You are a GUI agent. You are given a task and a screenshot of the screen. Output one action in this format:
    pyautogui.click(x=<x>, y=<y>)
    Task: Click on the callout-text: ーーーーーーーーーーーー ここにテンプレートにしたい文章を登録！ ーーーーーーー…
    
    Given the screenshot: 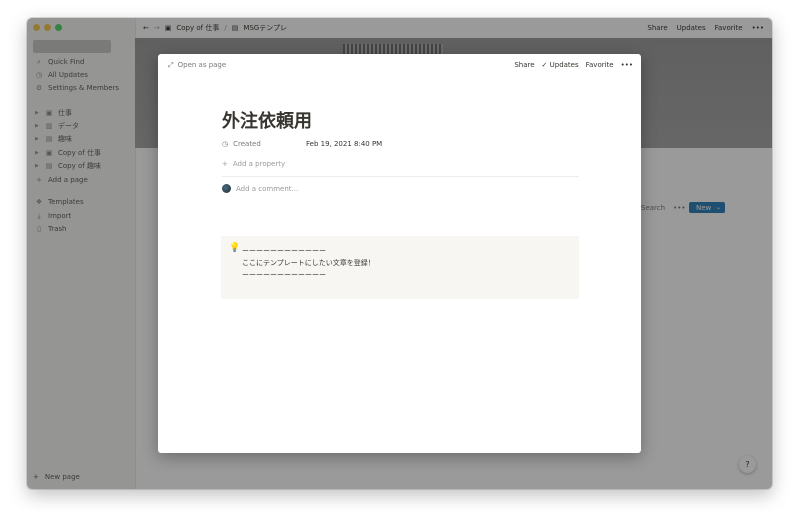 What is the action you would take?
    pyautogui.click(x=308, y=263)
    